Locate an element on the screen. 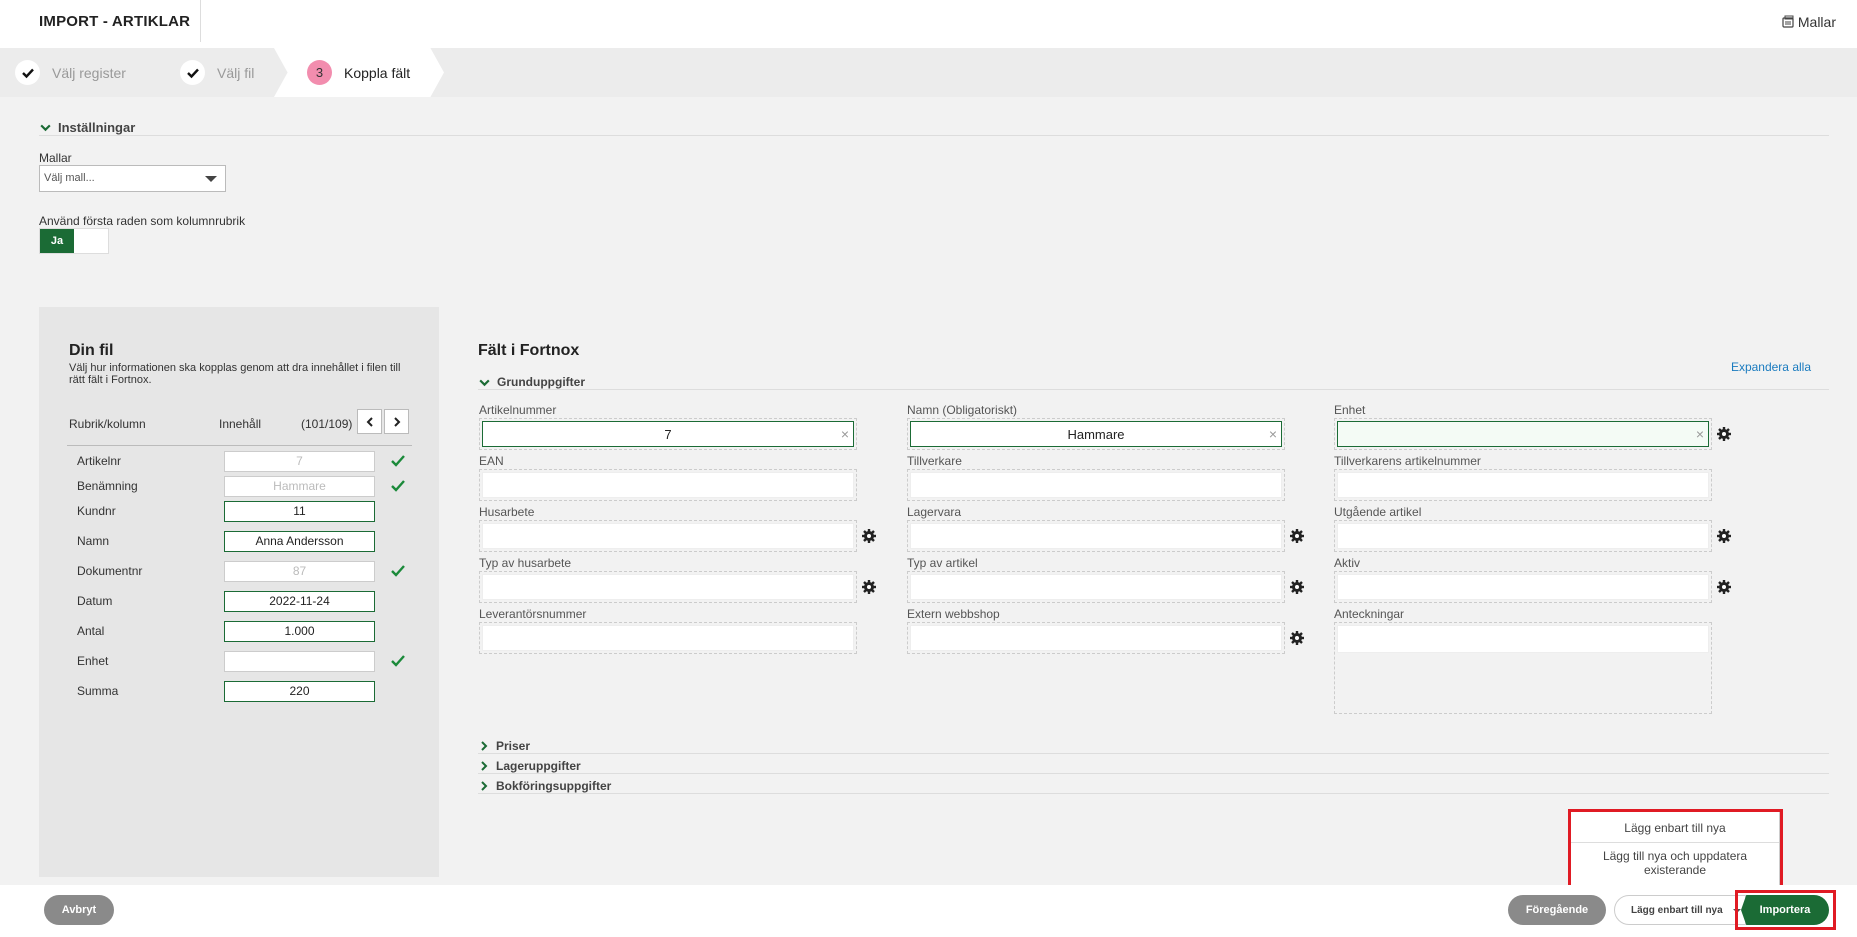 The height and width of the screenshot is (937, 1857). file-column-name: Antal is located at coordinates (91, 631).